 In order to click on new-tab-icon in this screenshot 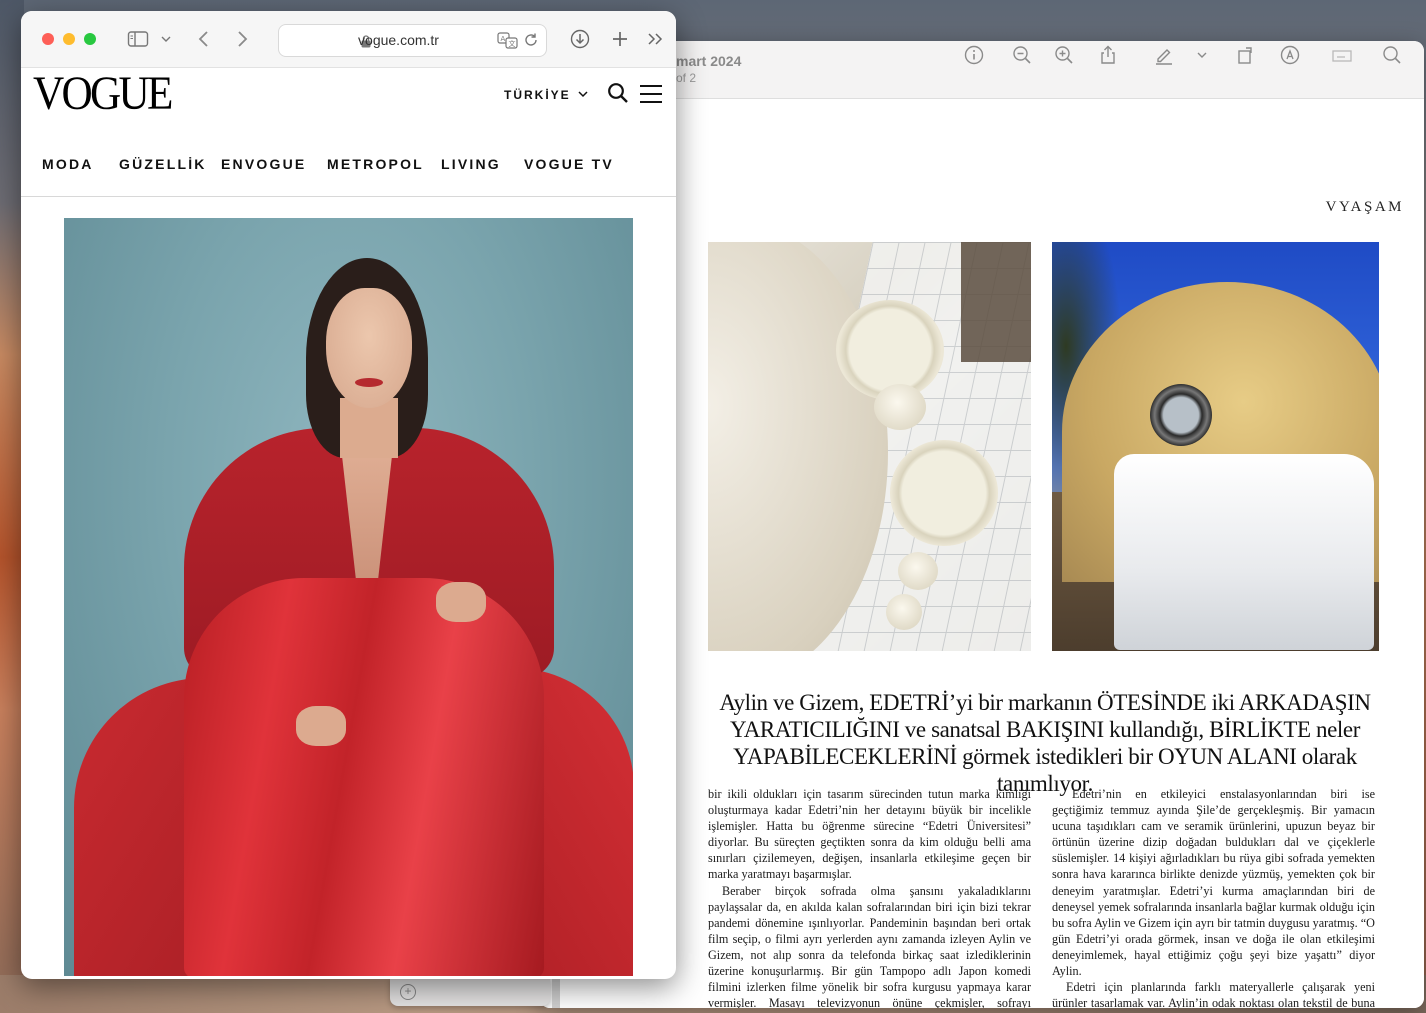, I will do `click(620, 39)`.